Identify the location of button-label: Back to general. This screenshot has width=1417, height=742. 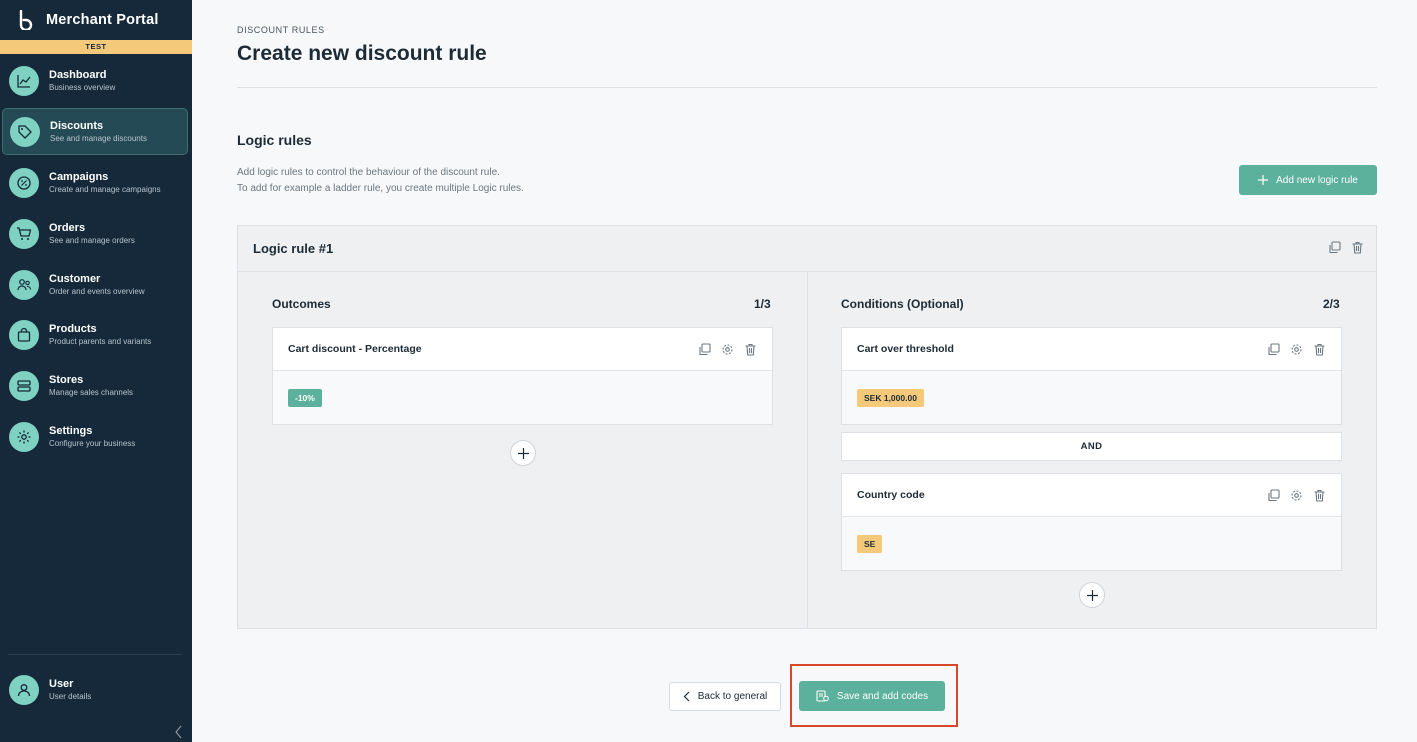
(732, 696).